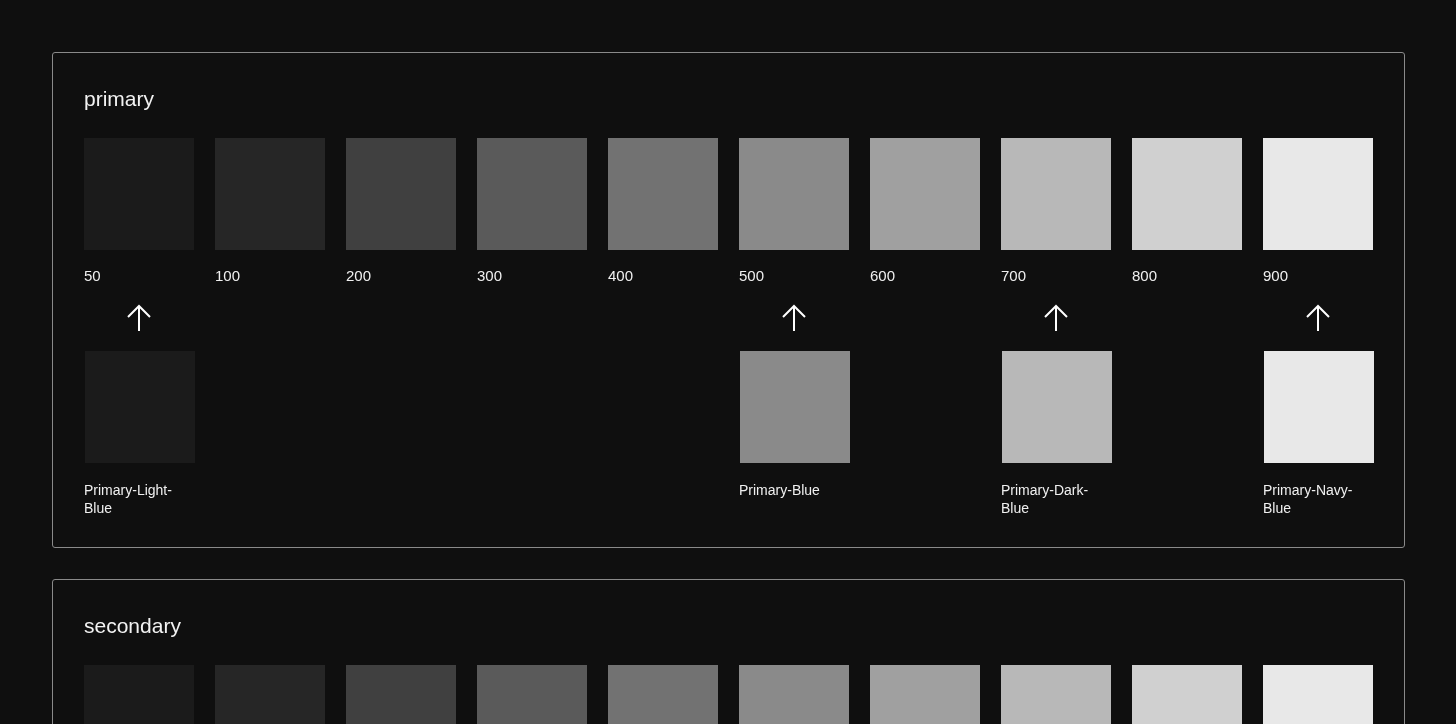  What do you see at coordinates (780, 490) in the screenshot?
I see `alias-label: Primary-Blue` at bounding box center [780, 490].